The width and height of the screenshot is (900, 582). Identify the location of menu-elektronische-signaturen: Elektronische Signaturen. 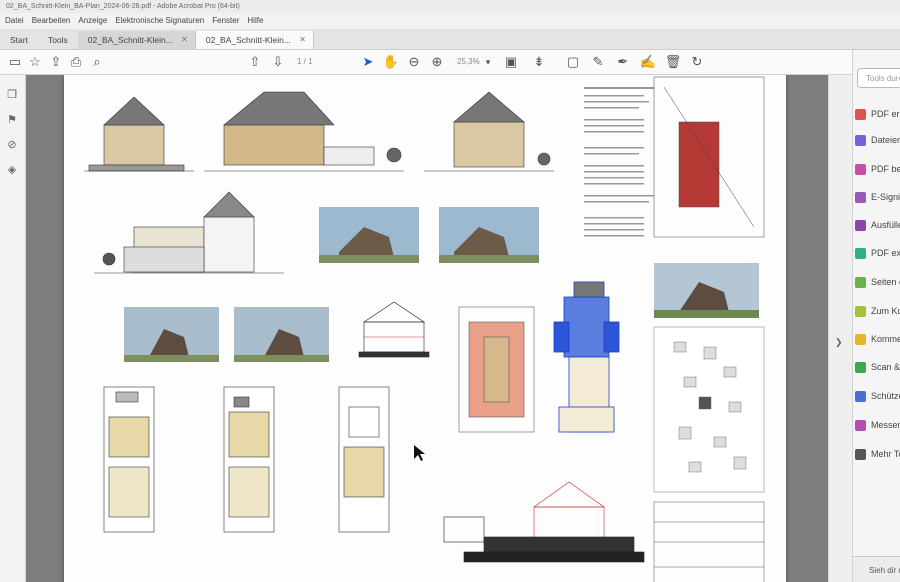
(159, 22).